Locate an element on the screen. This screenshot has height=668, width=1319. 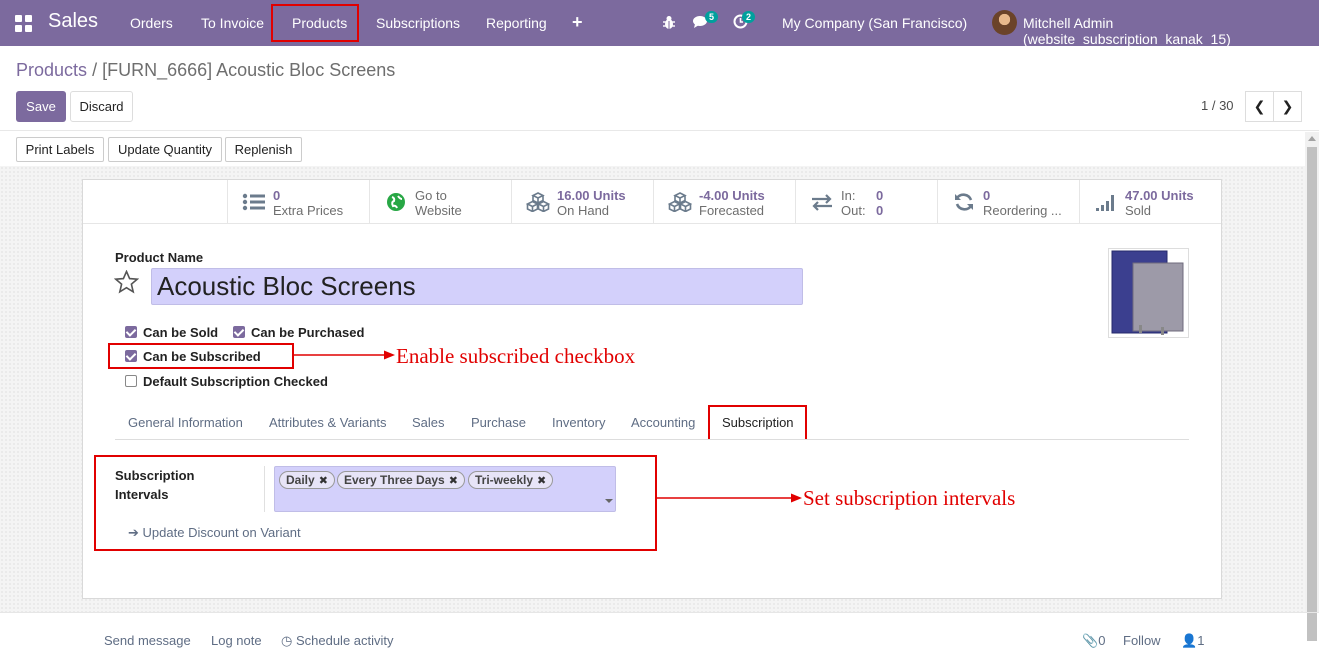
can-be-purchased-checkbox is located at coordinates (239, 332).